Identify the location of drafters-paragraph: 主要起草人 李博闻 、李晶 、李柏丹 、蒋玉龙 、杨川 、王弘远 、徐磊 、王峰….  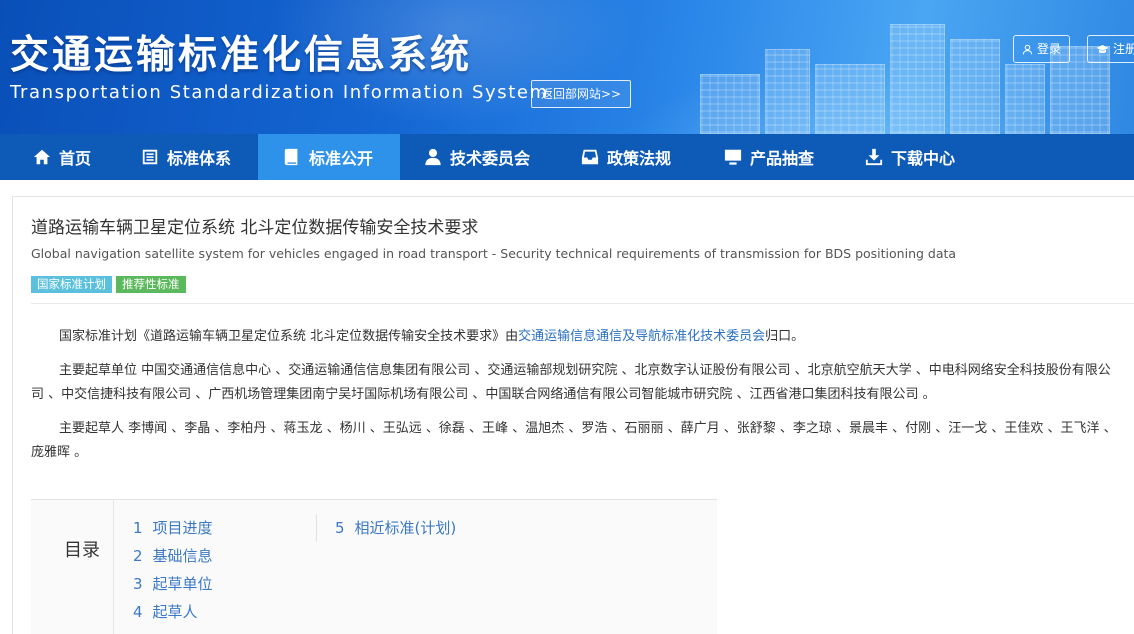
(574, 440).